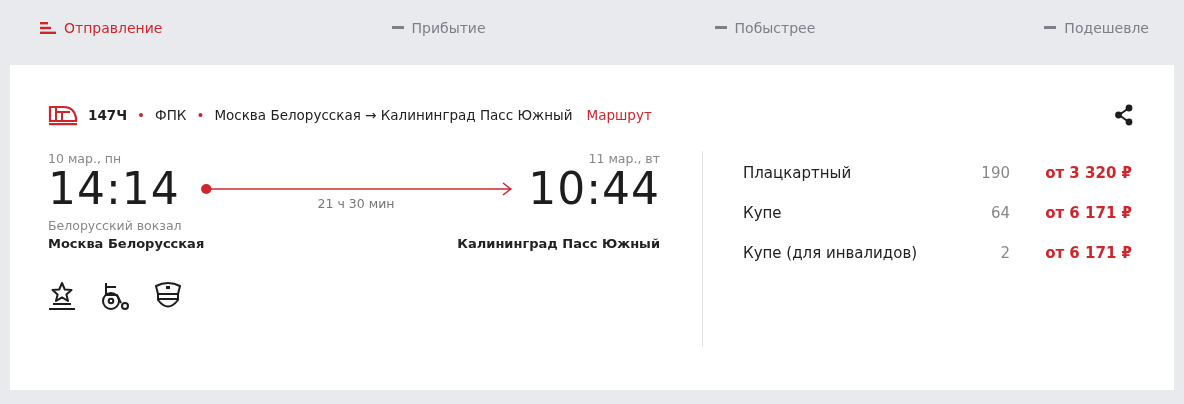 The height and width of the screenshot is (404, 1184). I want to click on train-icon, so click(63, 115).